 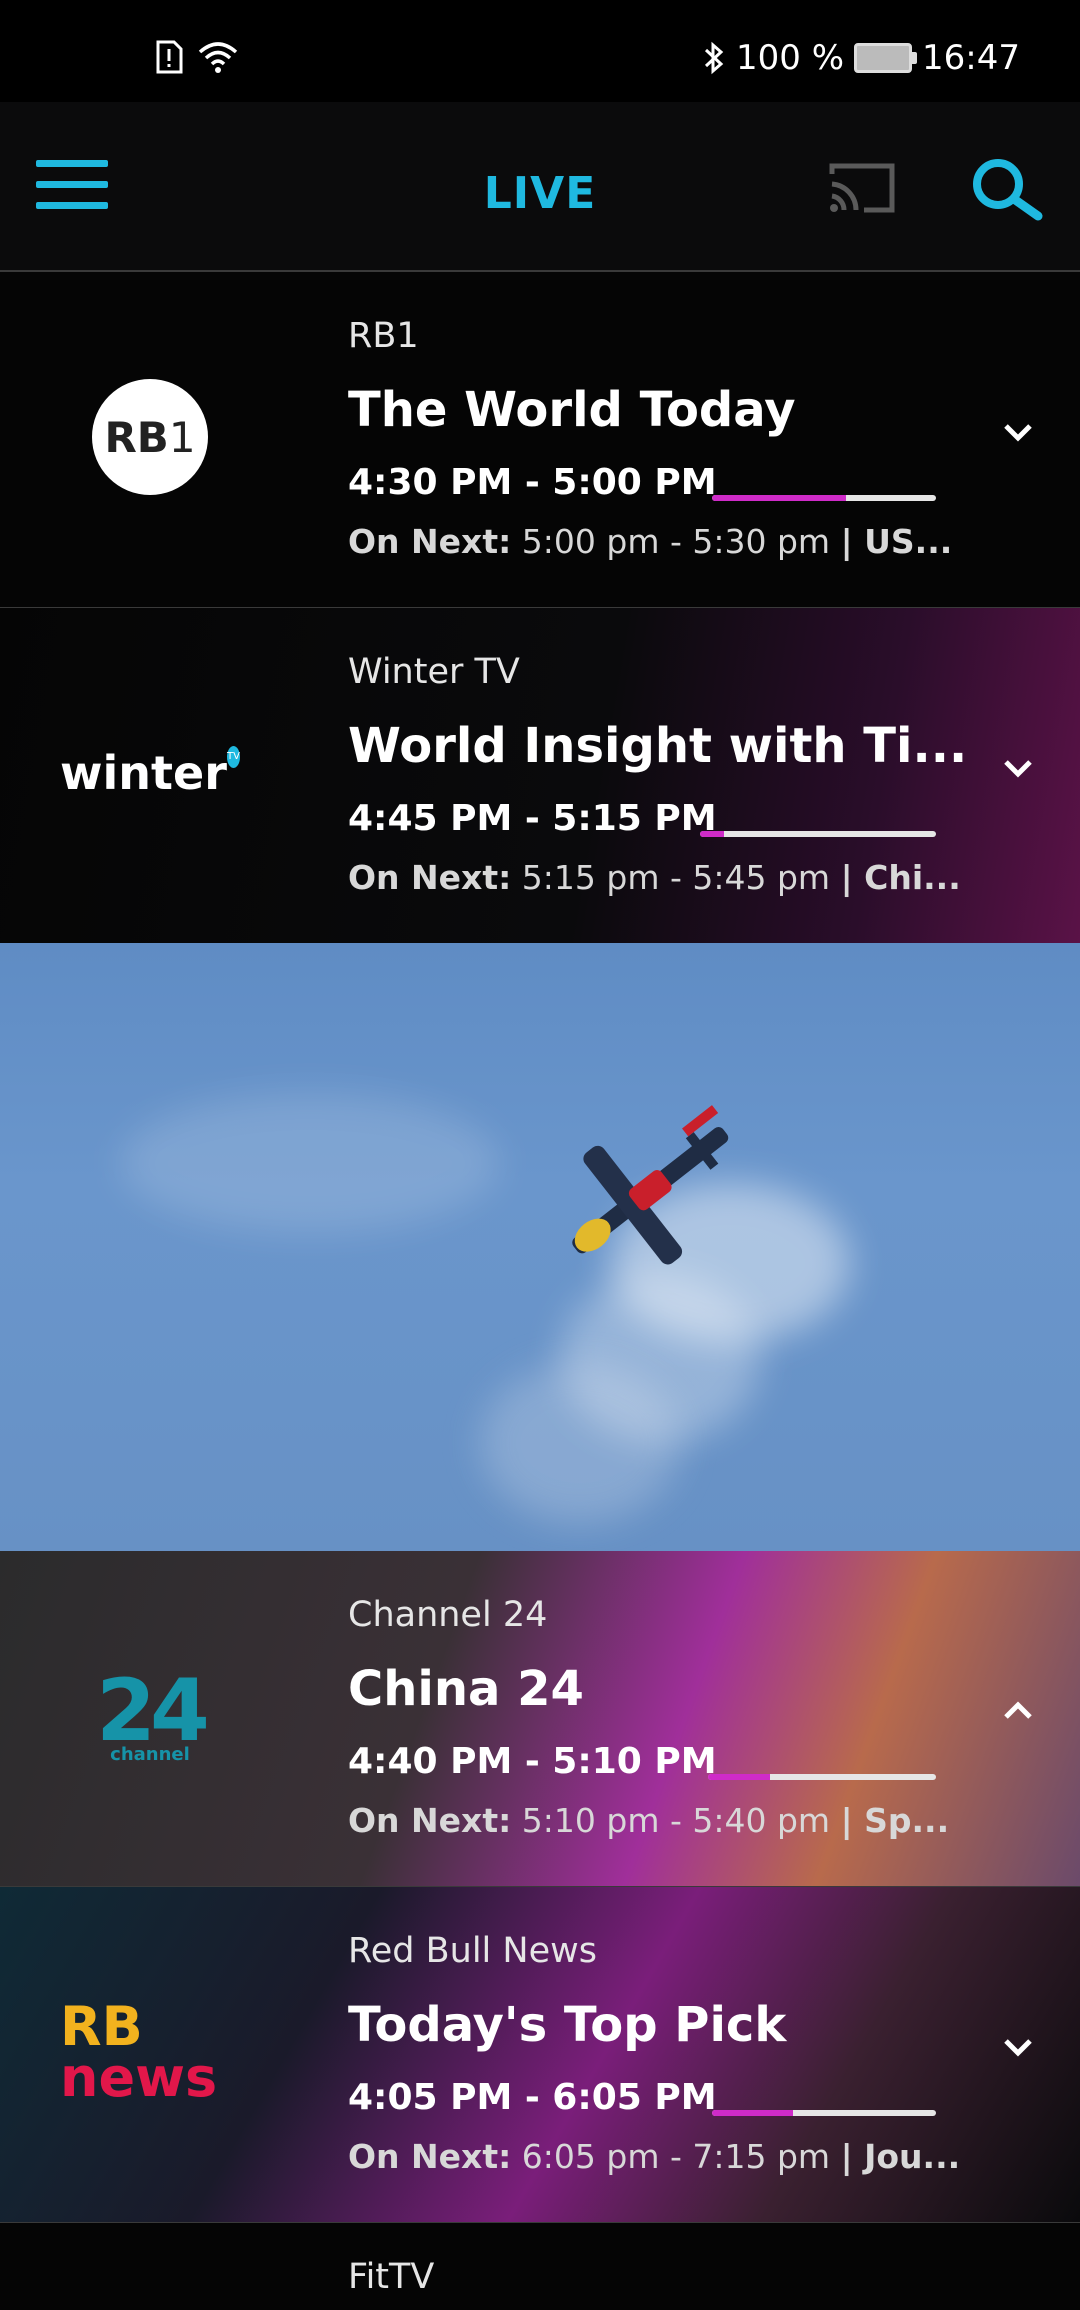 What do you see at coordinates (153, 1712) in the screenshot?
I see `channel-logo-channel24: 24 channel` at bounding box center [153, 1712].